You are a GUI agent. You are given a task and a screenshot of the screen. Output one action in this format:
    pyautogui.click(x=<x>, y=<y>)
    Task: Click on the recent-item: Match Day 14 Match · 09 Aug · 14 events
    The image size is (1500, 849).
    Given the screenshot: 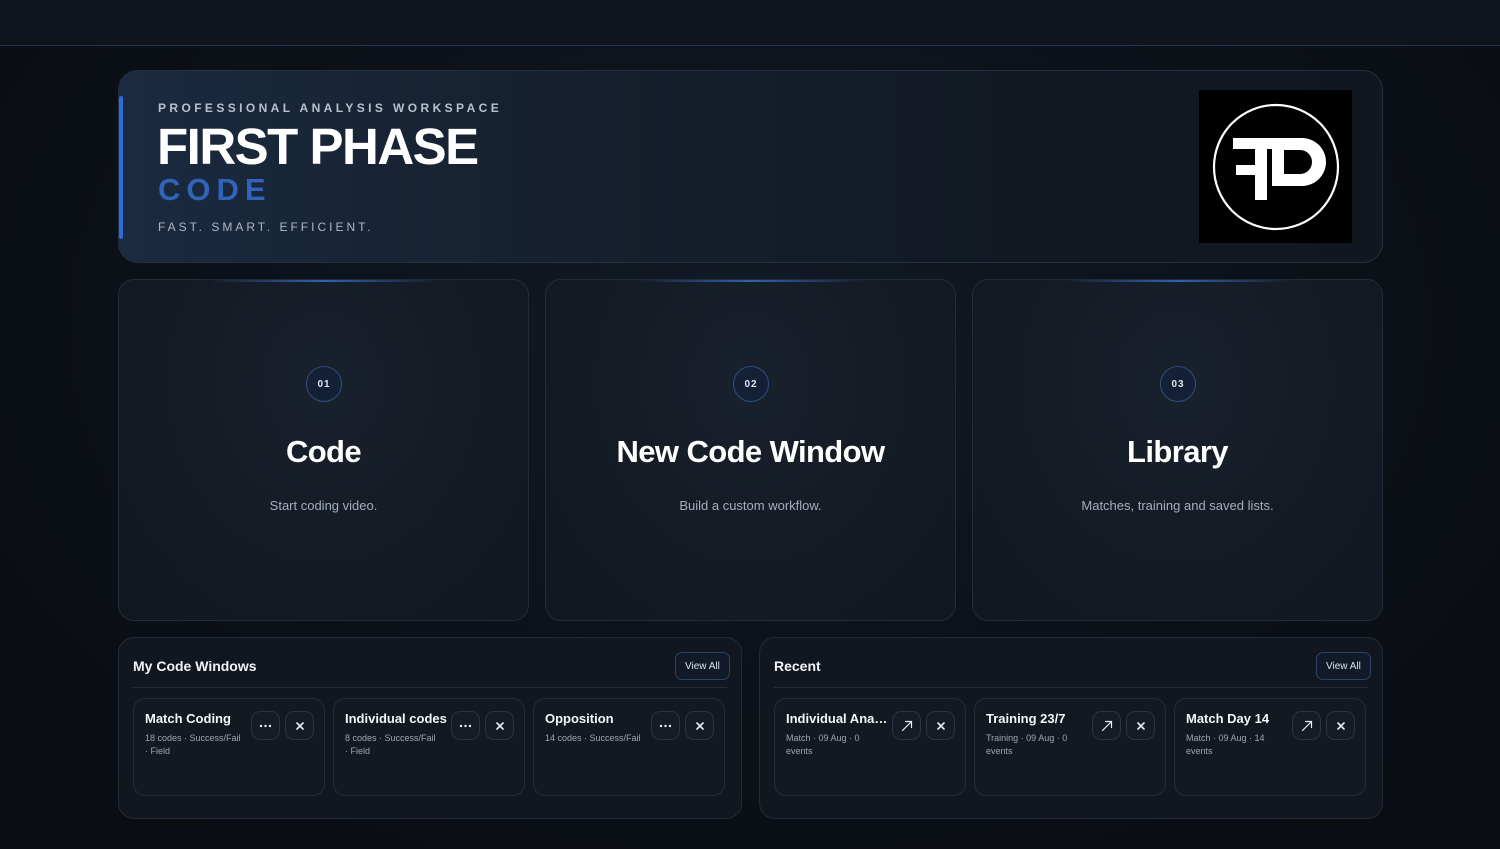 What is the action you would take?
    pyautogui.click(x=1270, y=747)
    